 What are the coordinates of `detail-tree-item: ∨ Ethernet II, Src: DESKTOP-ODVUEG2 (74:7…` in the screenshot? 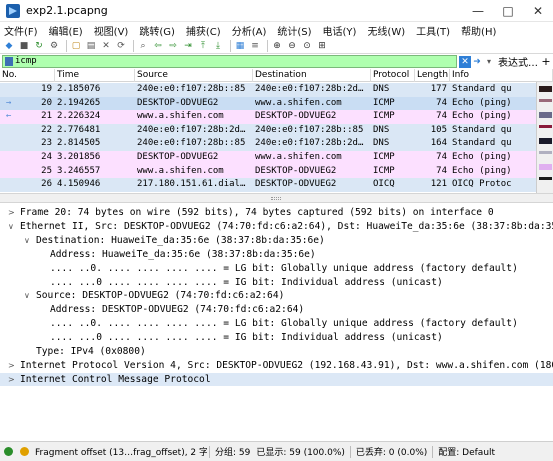 It's located at (276, 227).